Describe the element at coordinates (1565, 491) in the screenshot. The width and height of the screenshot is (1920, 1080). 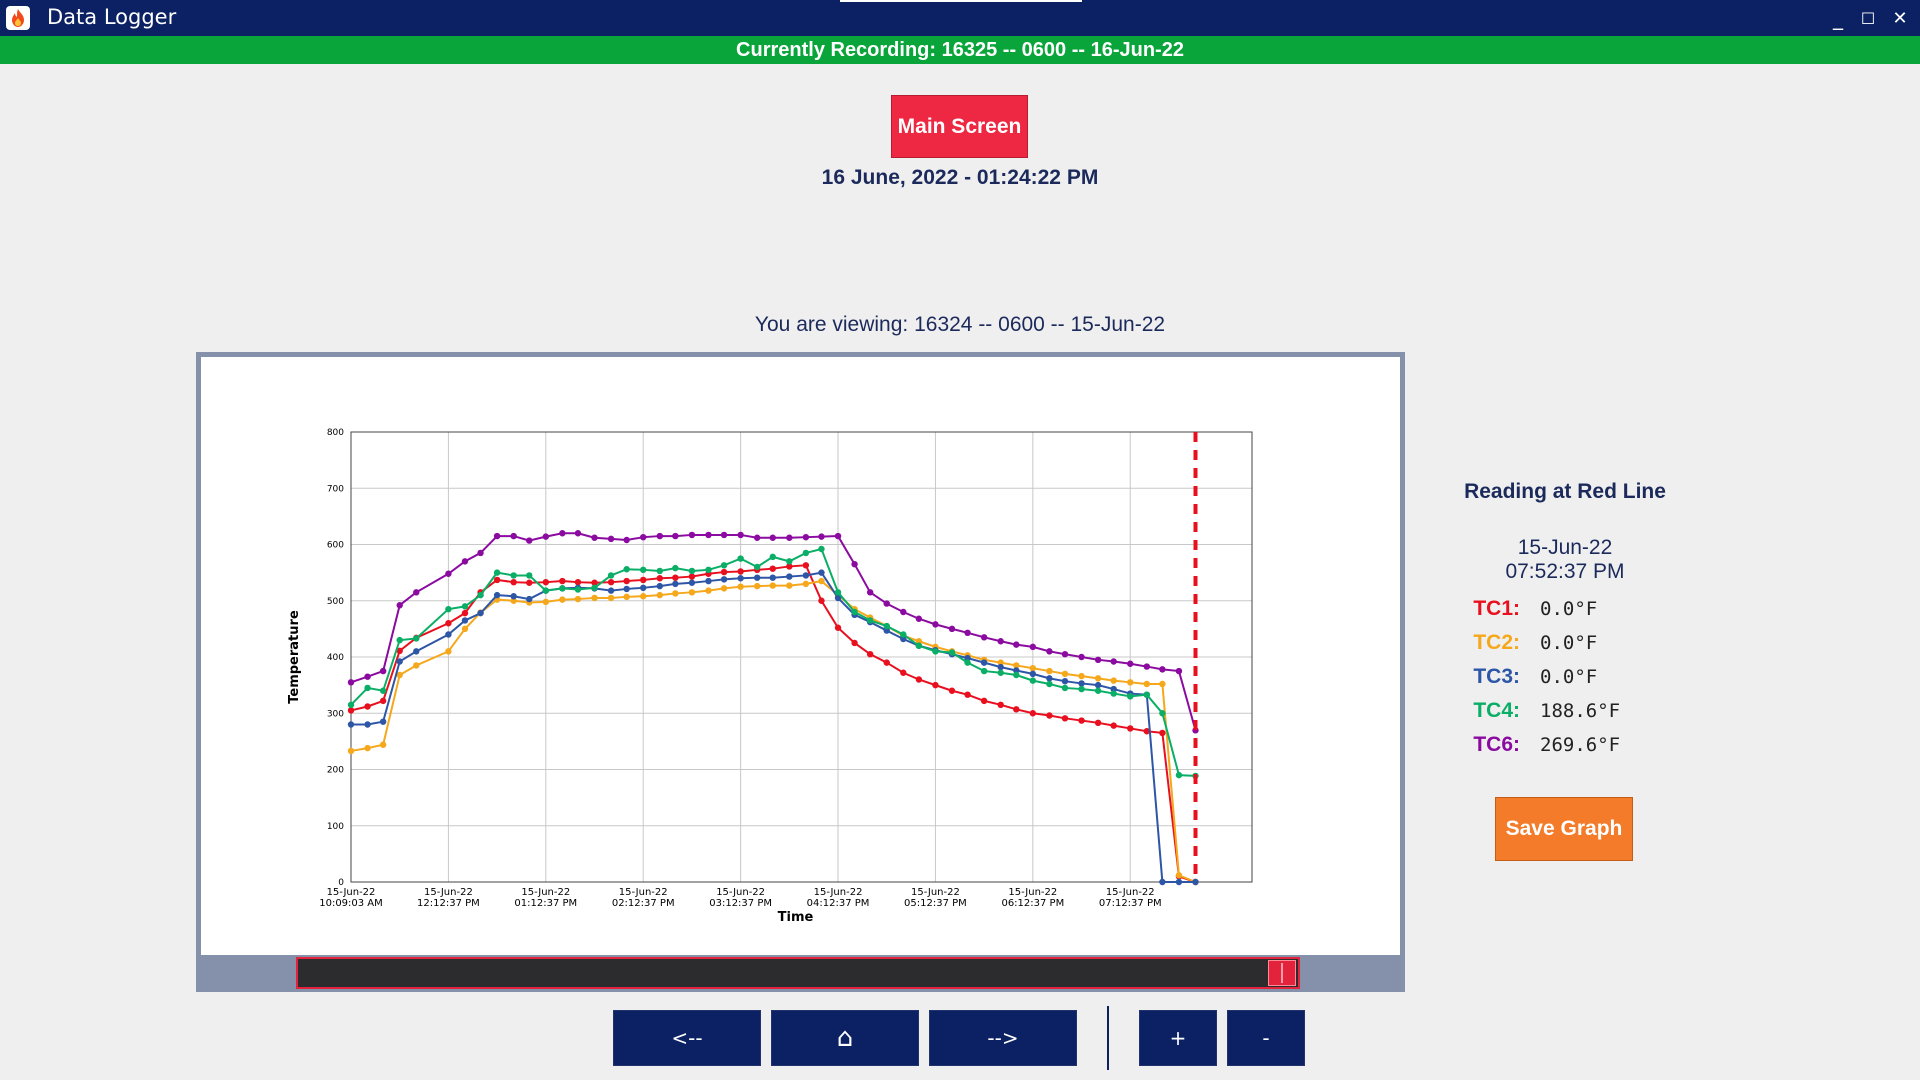
I see `reading-title: Reading at Red Line` at that location.